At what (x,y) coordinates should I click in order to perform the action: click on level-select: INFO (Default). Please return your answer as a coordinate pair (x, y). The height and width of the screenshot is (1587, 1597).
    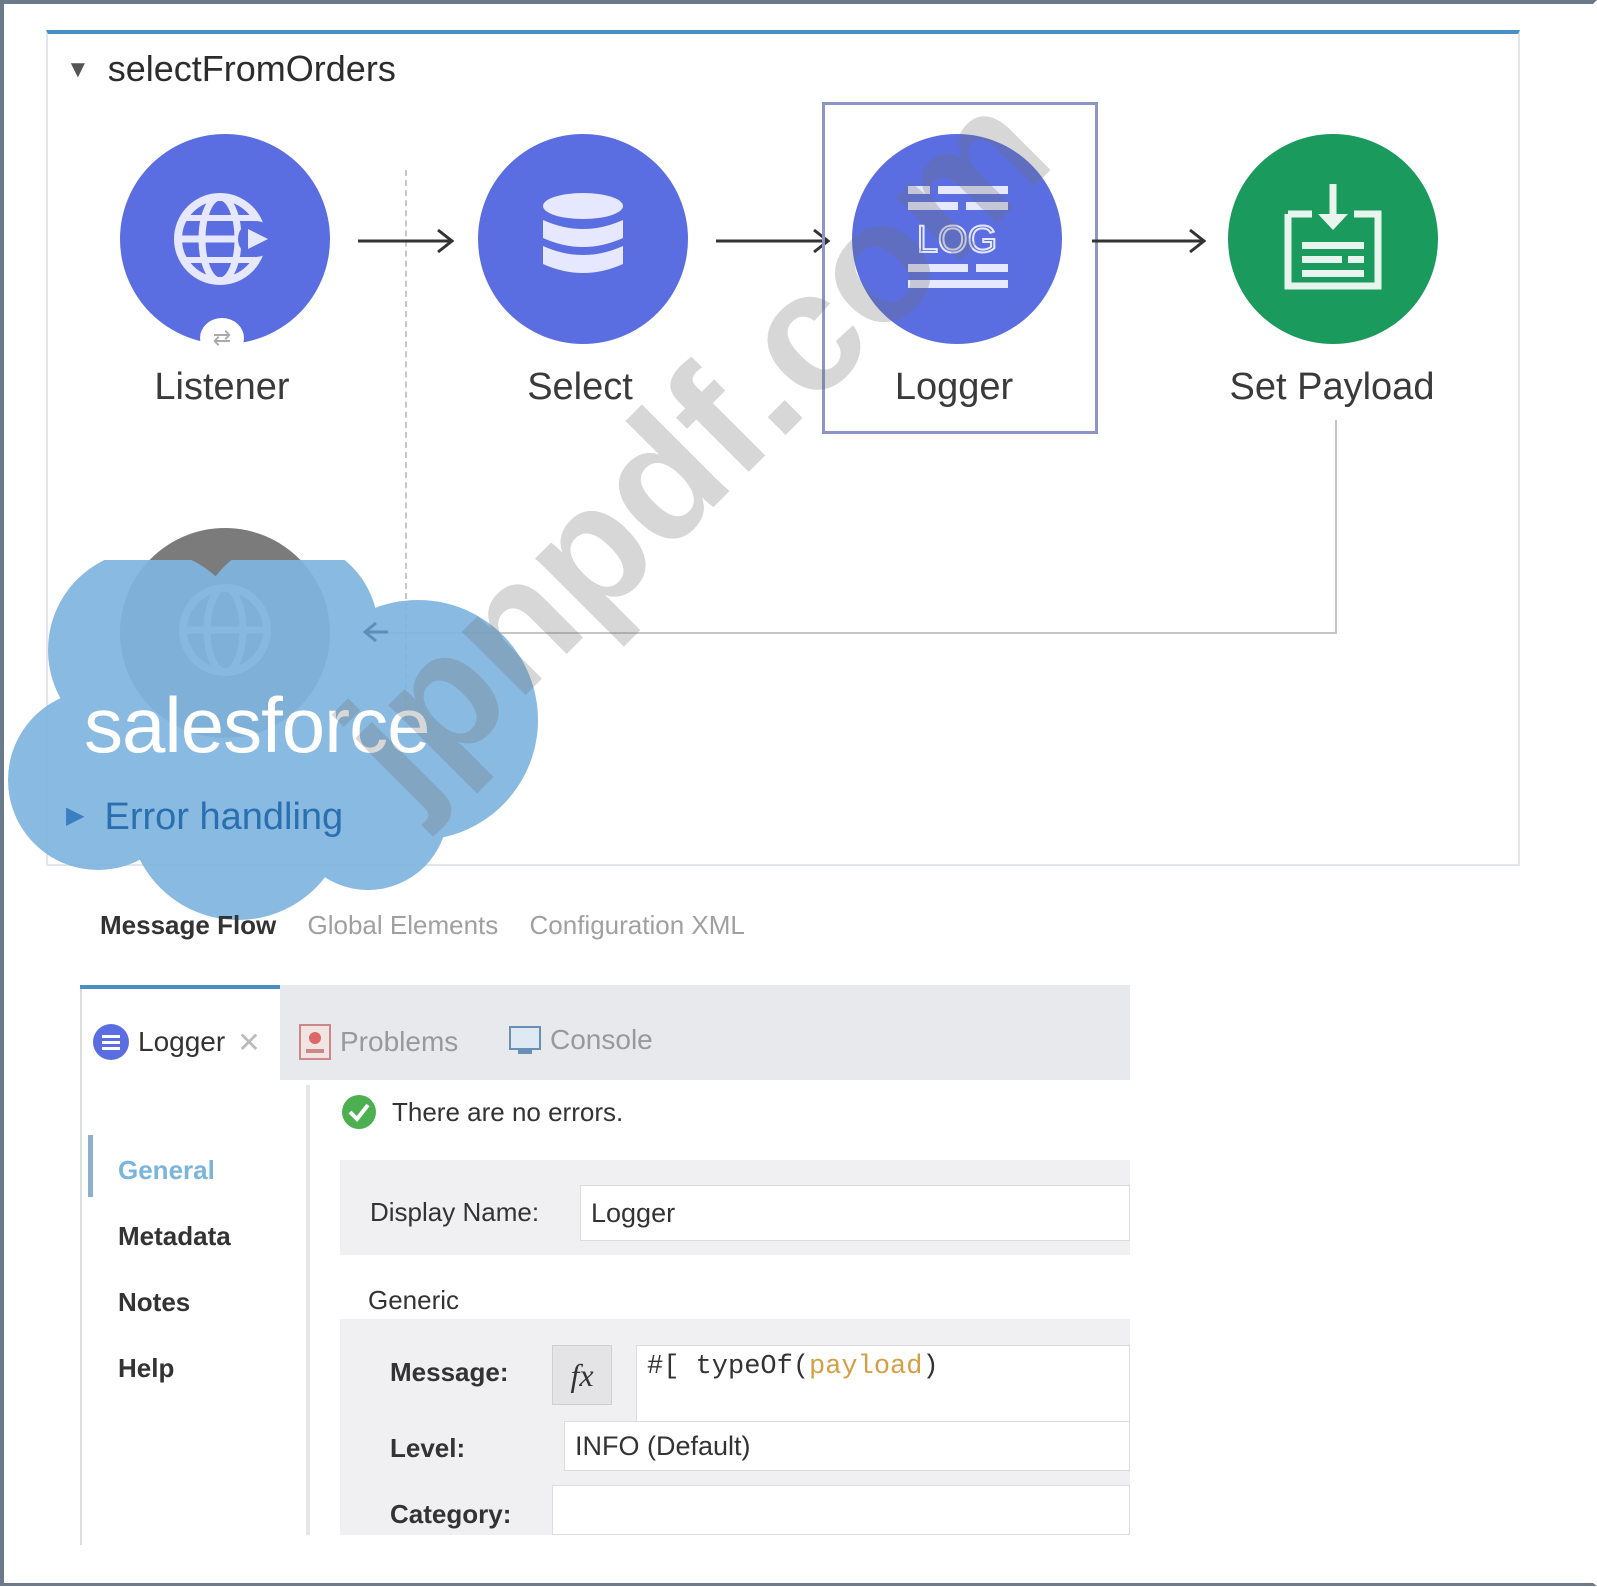
    Looking at the image, I should click on (847, 1446).